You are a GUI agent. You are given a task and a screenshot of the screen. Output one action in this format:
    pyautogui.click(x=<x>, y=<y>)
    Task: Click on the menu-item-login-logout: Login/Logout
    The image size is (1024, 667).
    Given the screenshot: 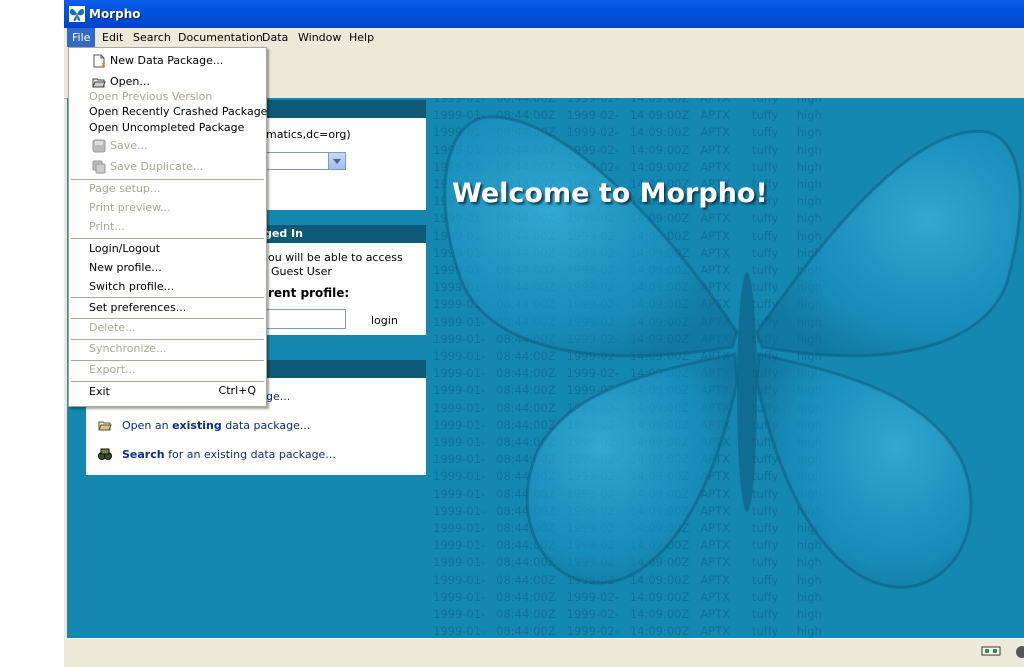 What is the action you would take?
    pyautogui.click(x=124, y=249)
    